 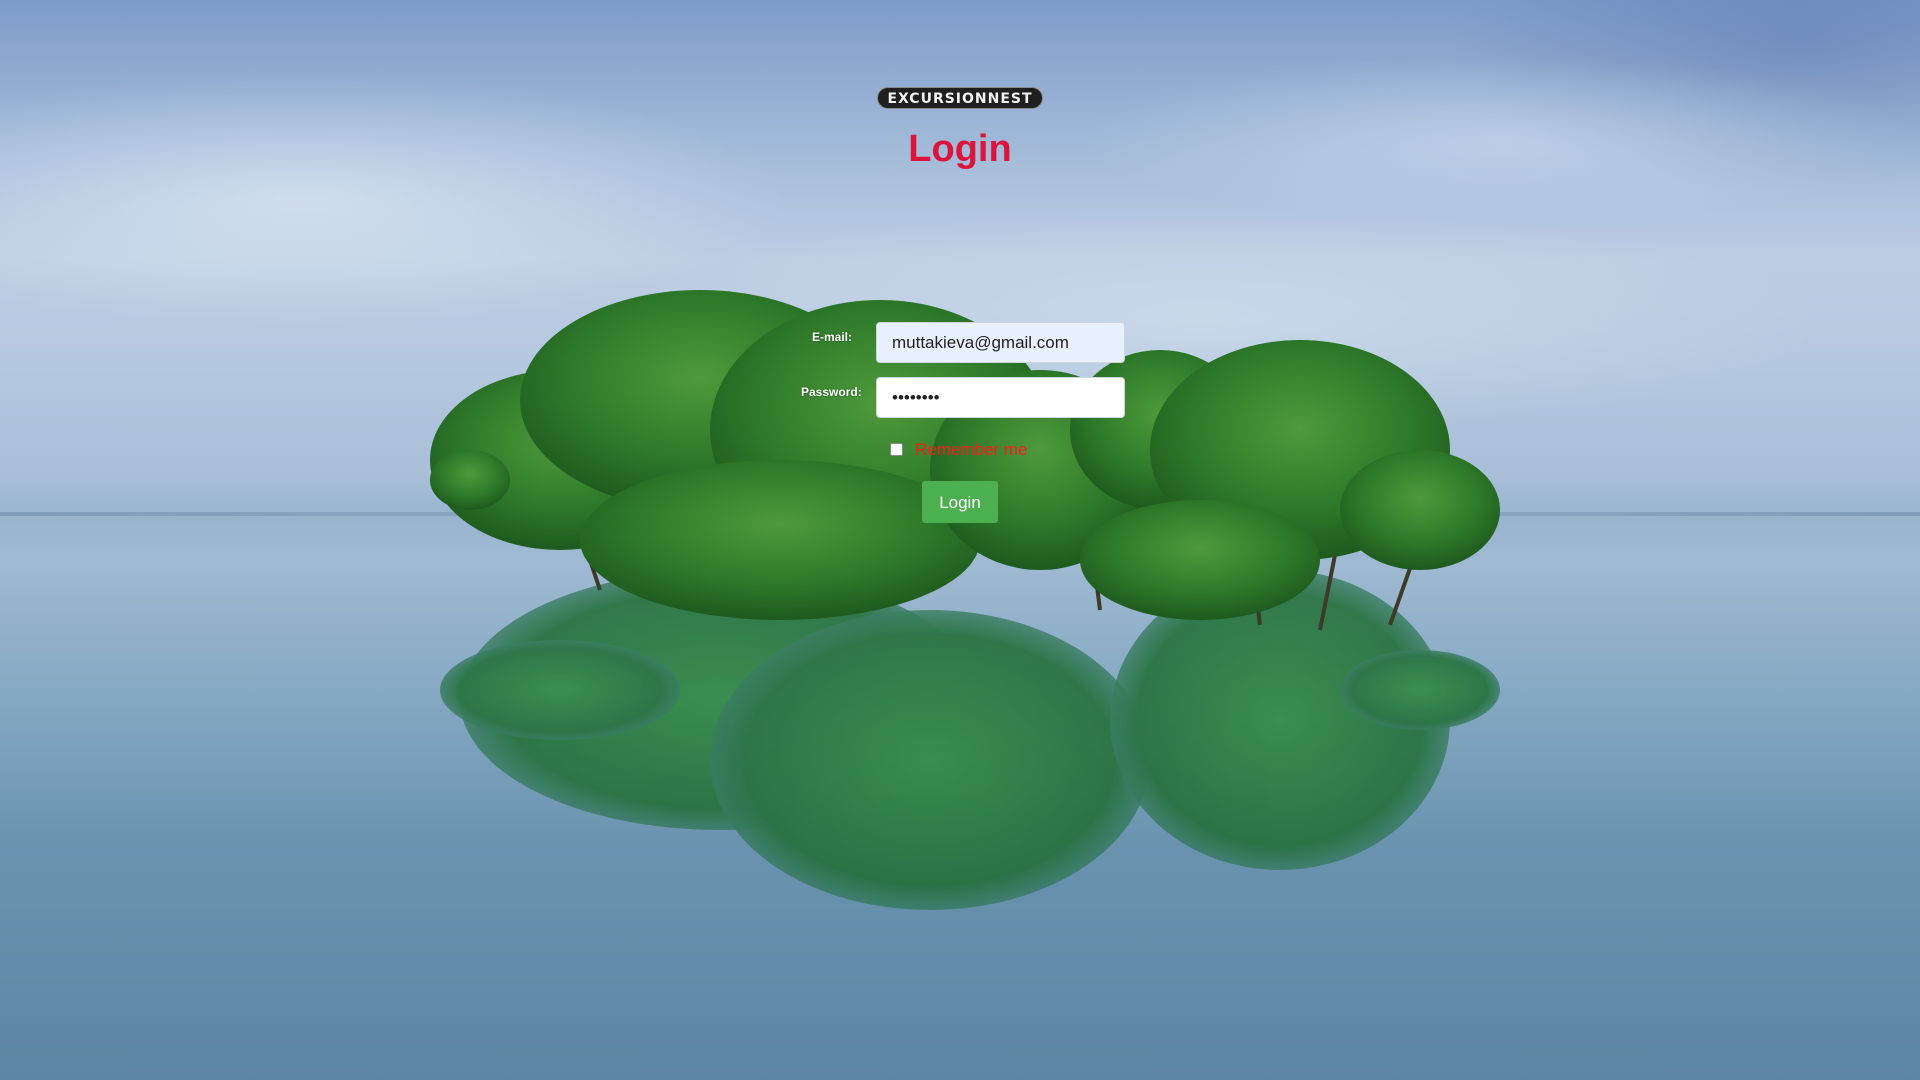 What do you see at coordinates (1000, 342) in the screenshot?
I see `email-field` at bounding box center [1000, 342].